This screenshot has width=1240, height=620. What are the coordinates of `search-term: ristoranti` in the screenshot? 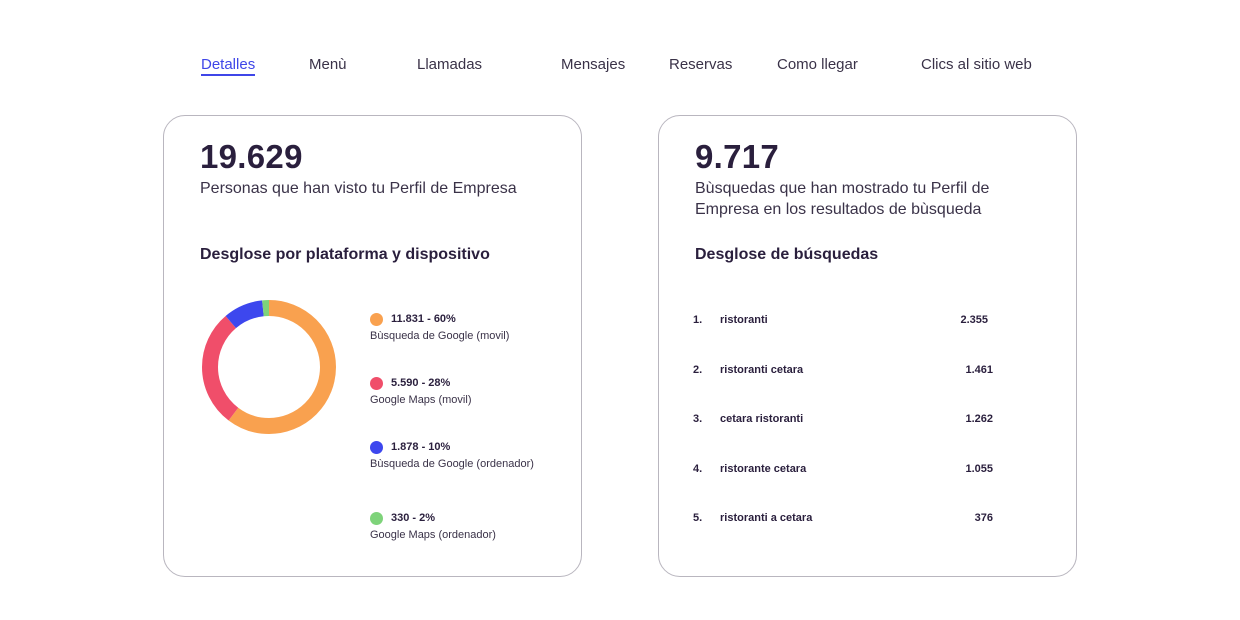 It's located at (744, 320).